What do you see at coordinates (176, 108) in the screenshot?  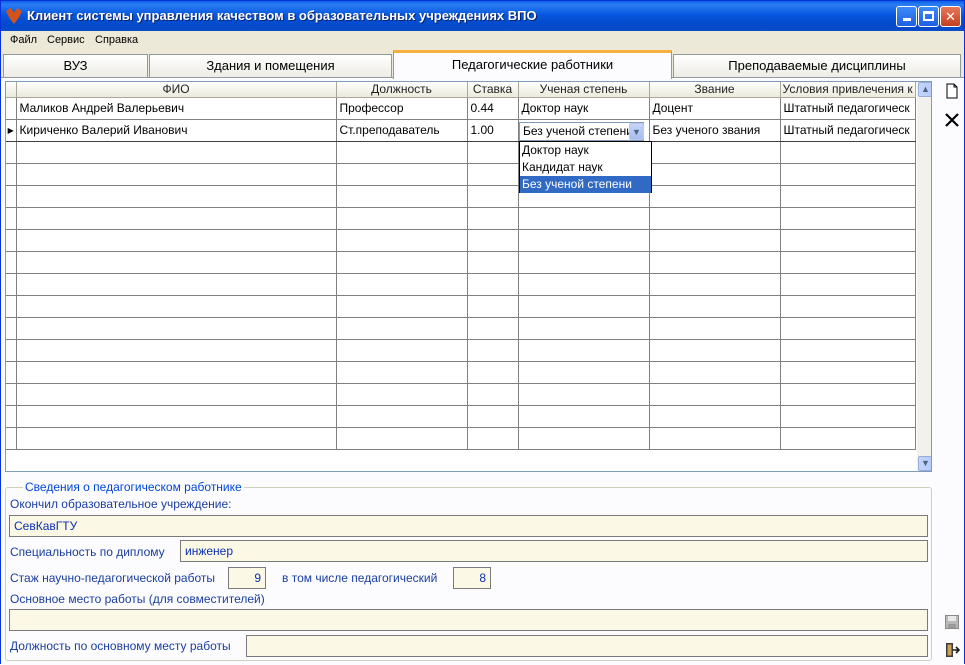 I see `cell-fio: Маликов Андрей Валерьевич` at bounding box center [176, 108].